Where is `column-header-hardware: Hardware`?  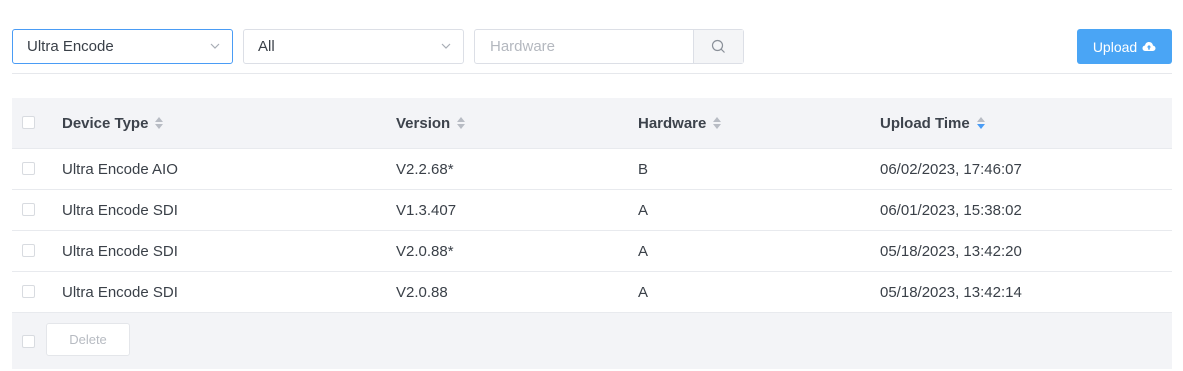 column-header-hardware: Hardware is located at coordinates (680, 123).